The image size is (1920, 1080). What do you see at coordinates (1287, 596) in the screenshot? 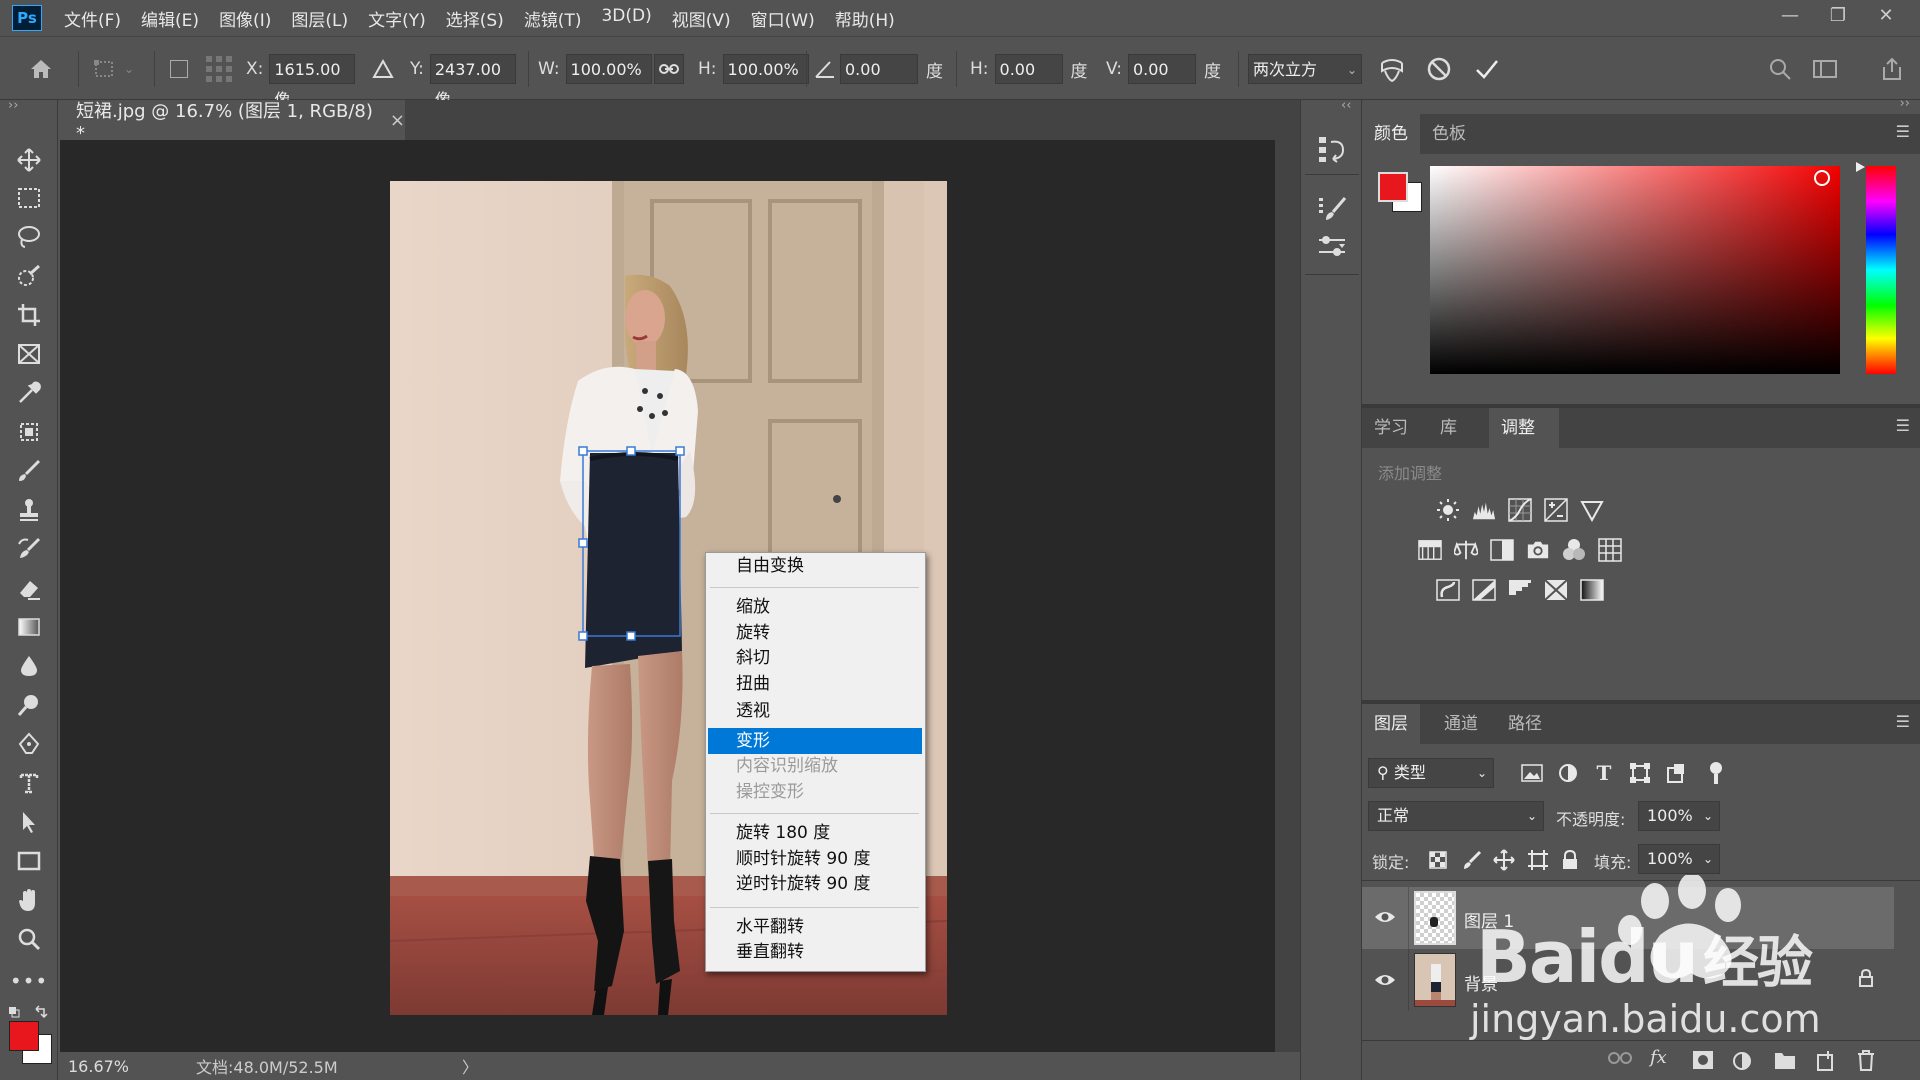
I see `canvas-scrollbar` at bounding box center [1287, 596].